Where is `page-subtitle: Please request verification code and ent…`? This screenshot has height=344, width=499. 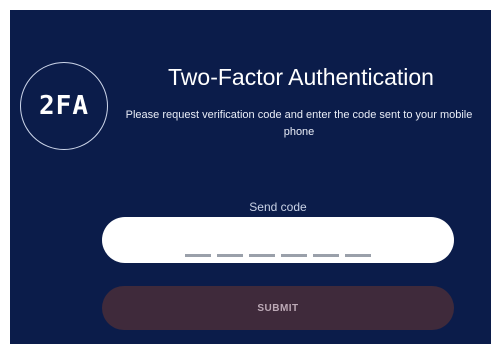 page-subtitle: Please request verification code and ent… is located at coordinates (299, 123).